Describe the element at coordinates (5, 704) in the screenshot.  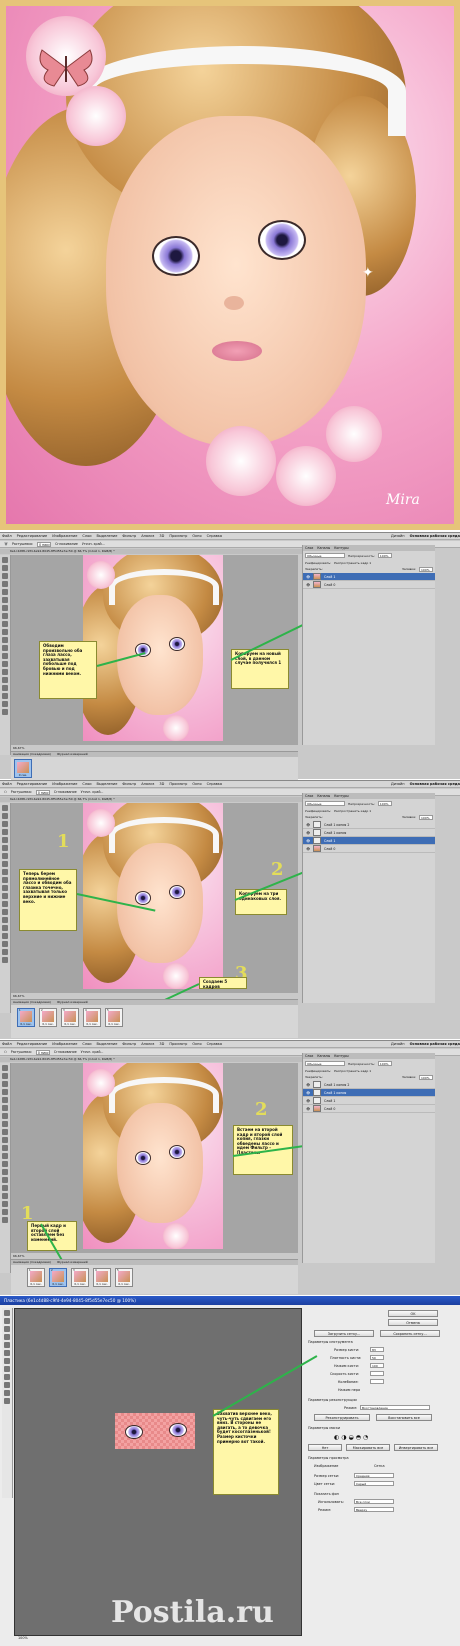
I see `hand-tool-icon` at that location.